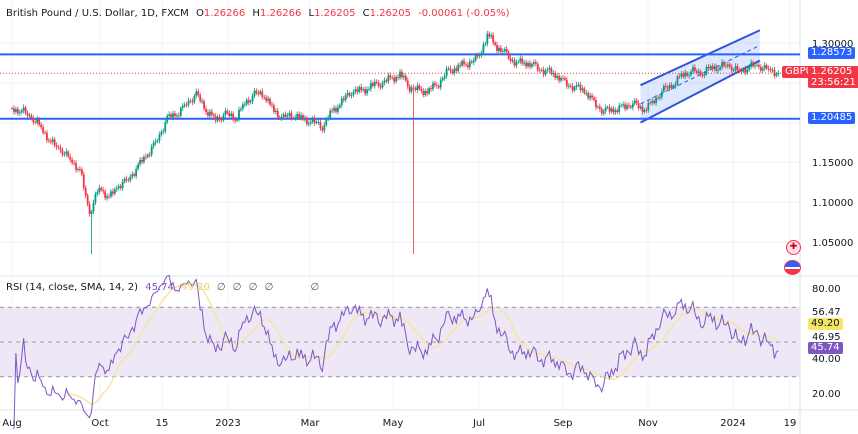 The width and height of the screenshot is (858, 434). What do you see at coordinates (793, 247) in the screenshot?
I see `uk-flag-icon: ✚` at bounding box center [793, 247].